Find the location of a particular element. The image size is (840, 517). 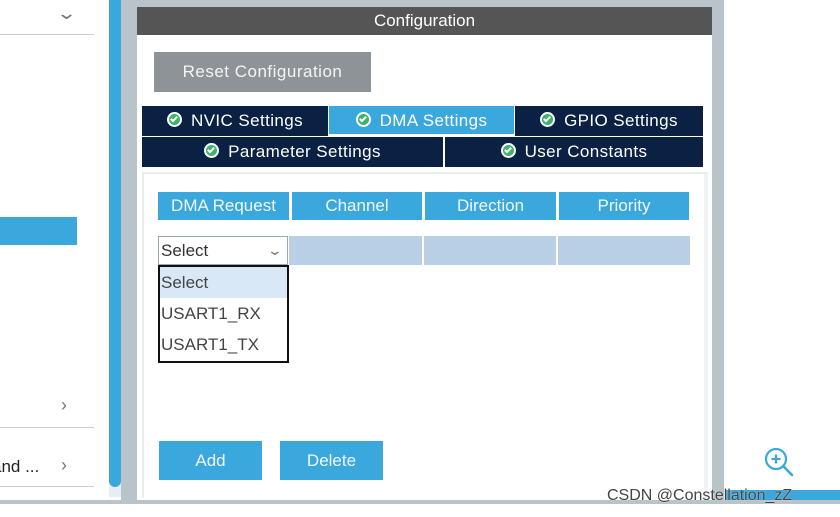

tab-label: NVIC Settings is located at coordinates (247, 120).